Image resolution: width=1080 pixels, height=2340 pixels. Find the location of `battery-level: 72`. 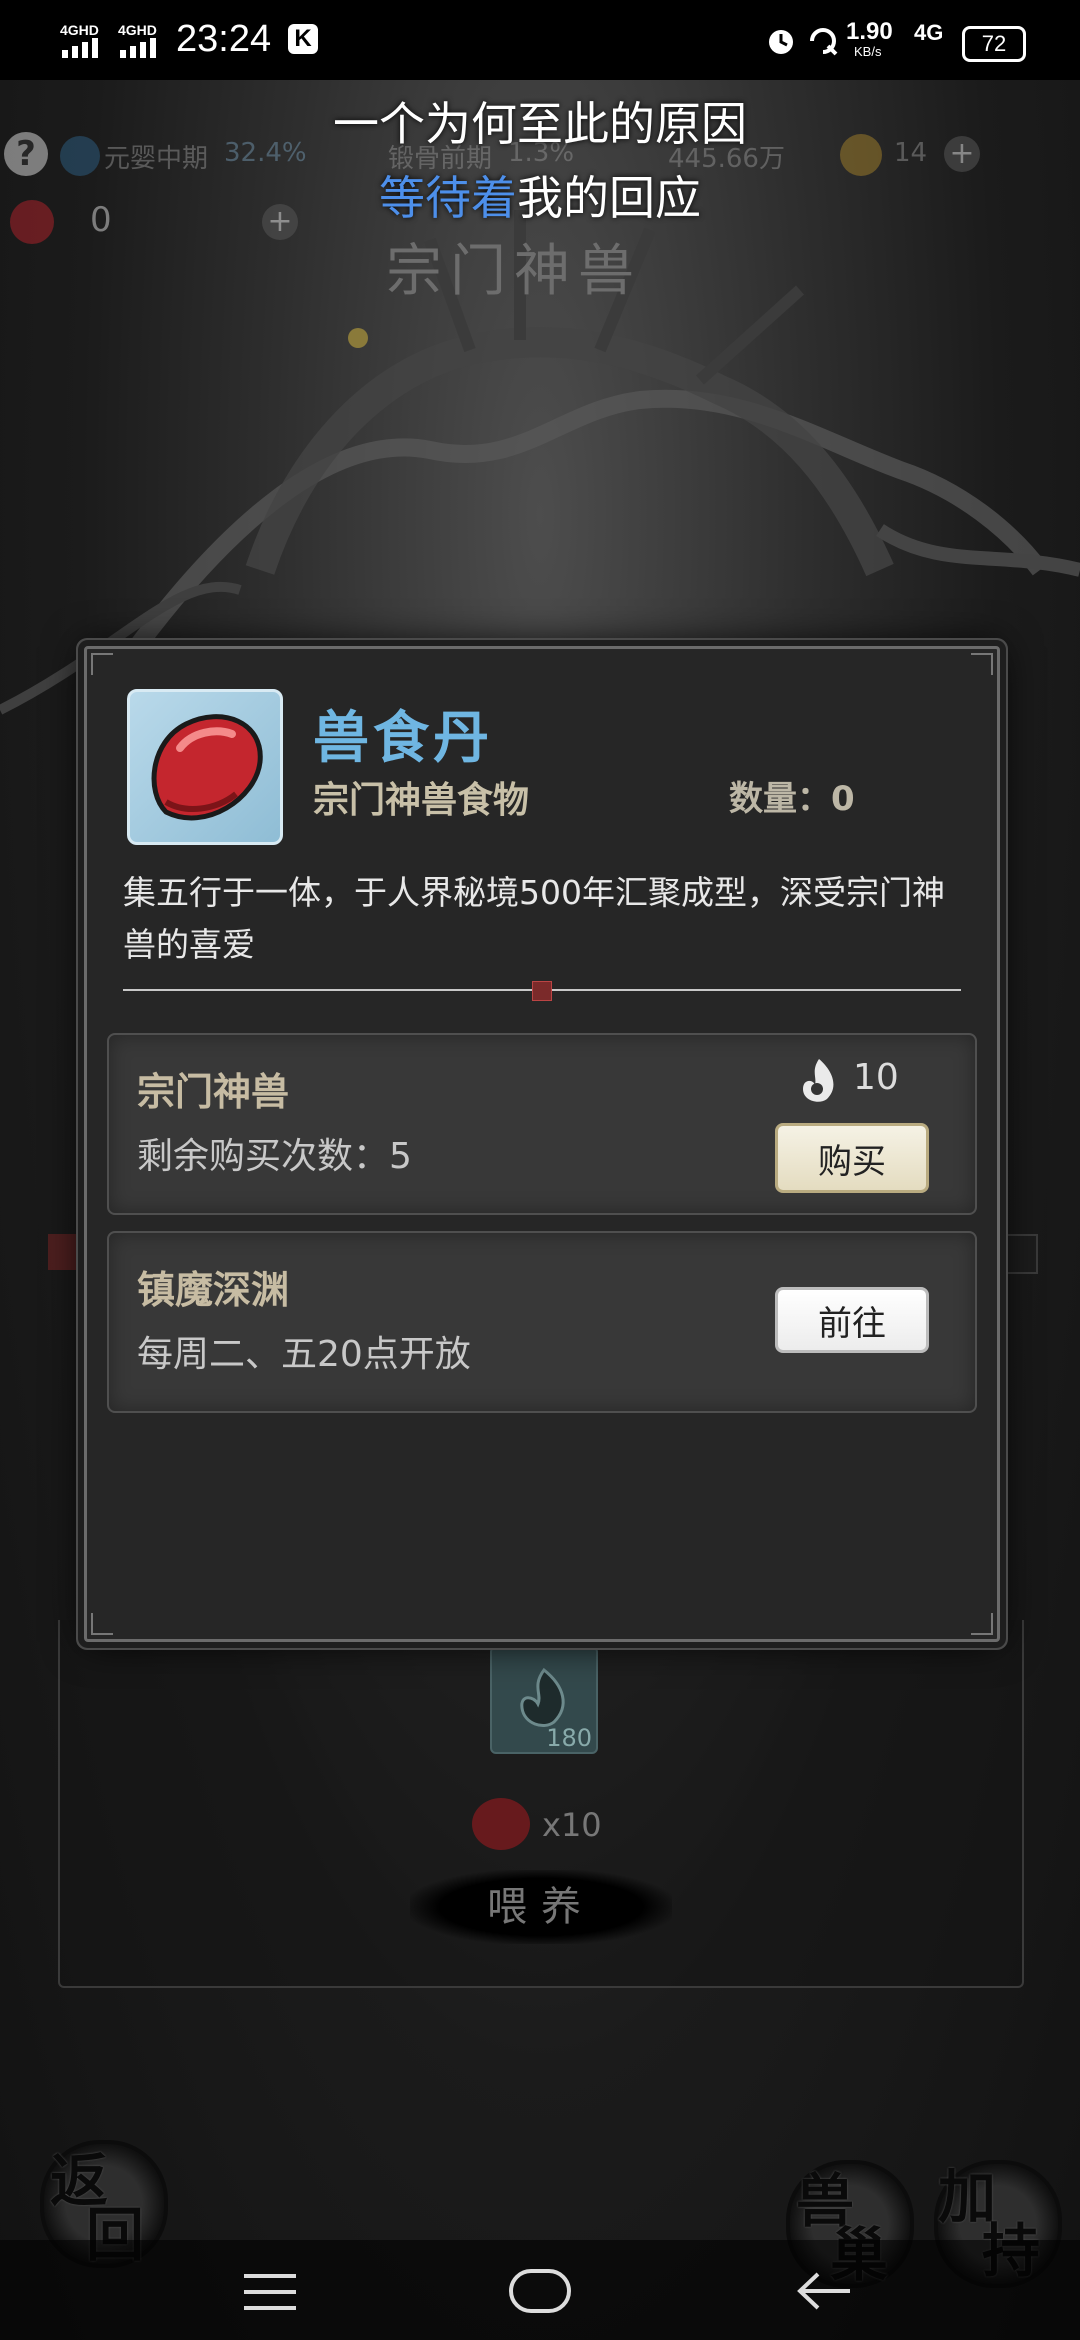

battery-level: 72 is located at coordinates (994, 43).